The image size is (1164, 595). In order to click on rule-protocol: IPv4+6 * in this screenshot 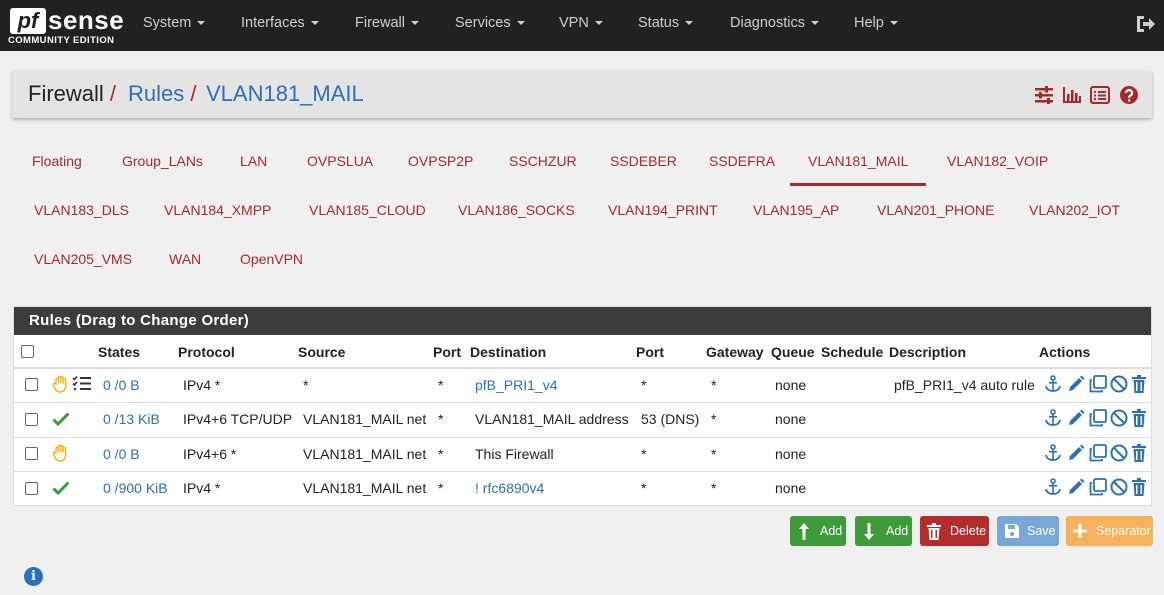, I will do `click(210, 454)`.